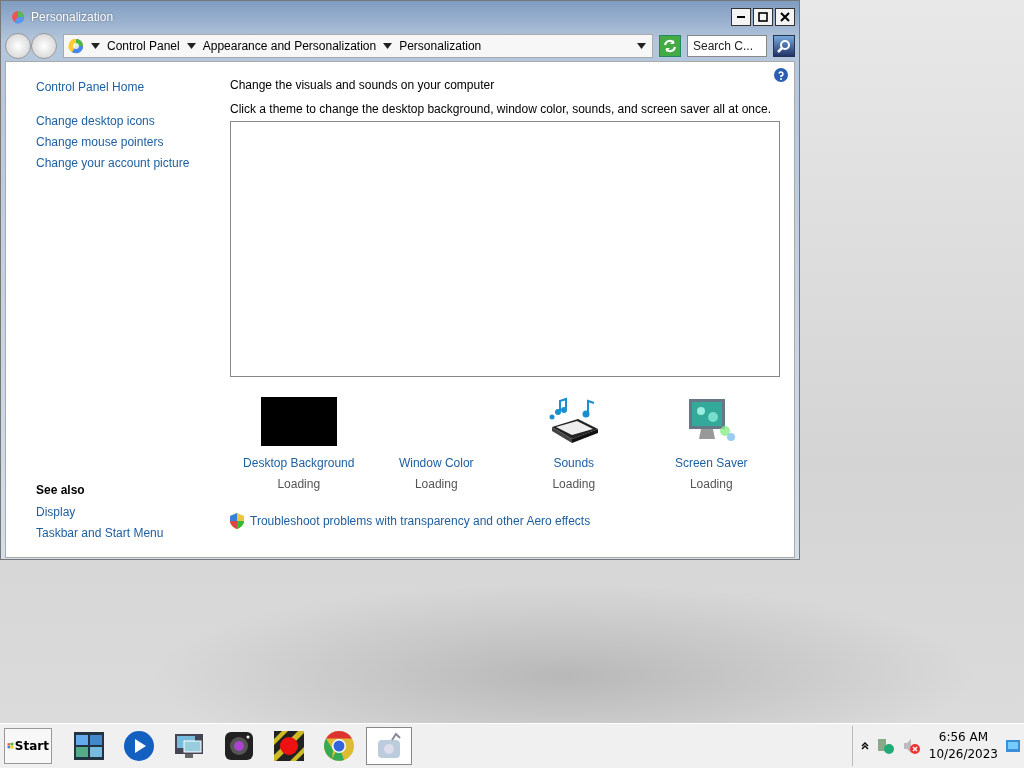 Image resolution: width=1024 pixels, height=768 pixels. Describe the element at coordinates (781, 75) in the screenshot. I see `help-icon` at that location.